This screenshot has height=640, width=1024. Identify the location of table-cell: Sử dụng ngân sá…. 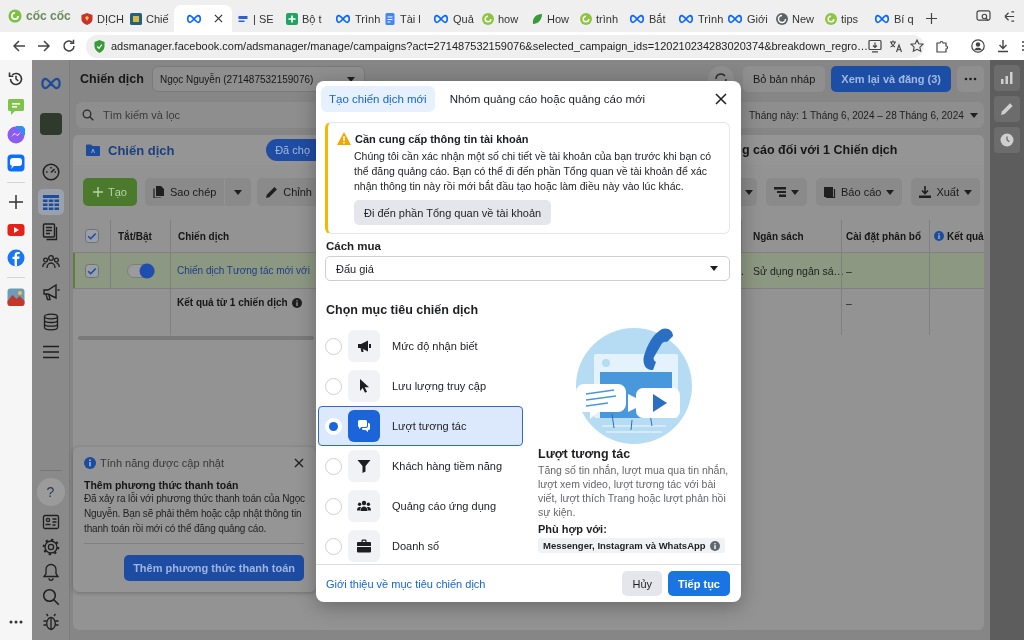
(799, 270).